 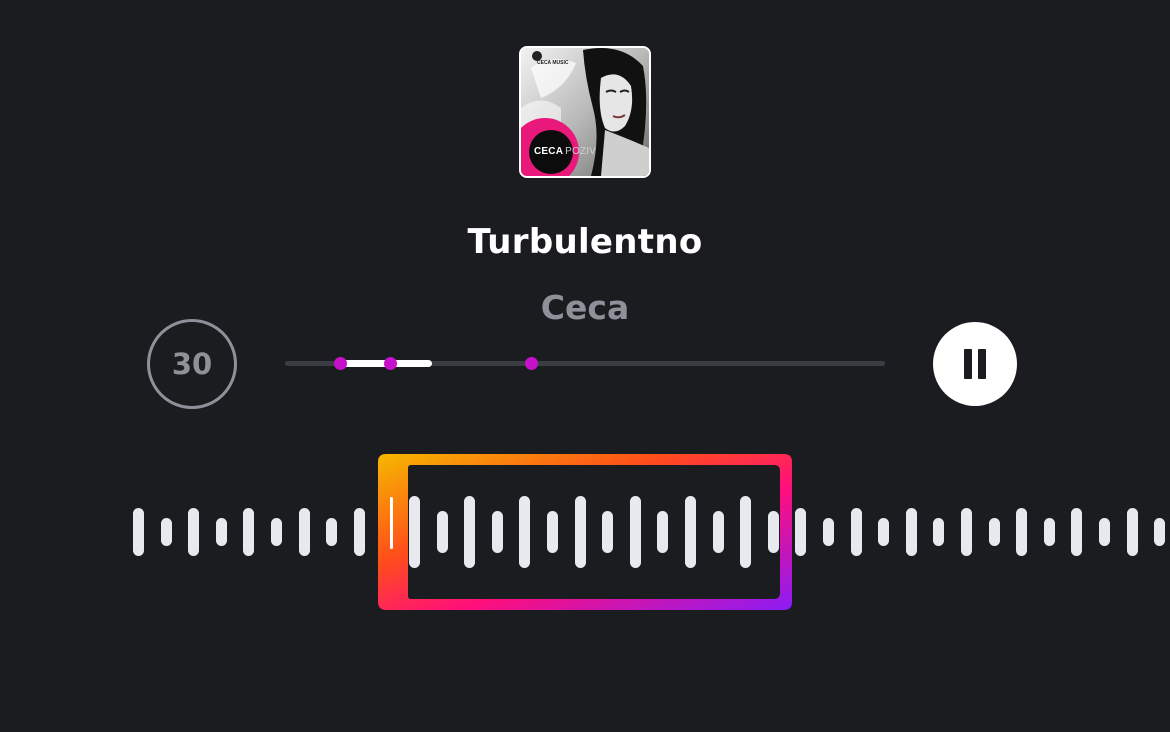 I want to click on skip-30-button: 30, so click(x=192, y=364).